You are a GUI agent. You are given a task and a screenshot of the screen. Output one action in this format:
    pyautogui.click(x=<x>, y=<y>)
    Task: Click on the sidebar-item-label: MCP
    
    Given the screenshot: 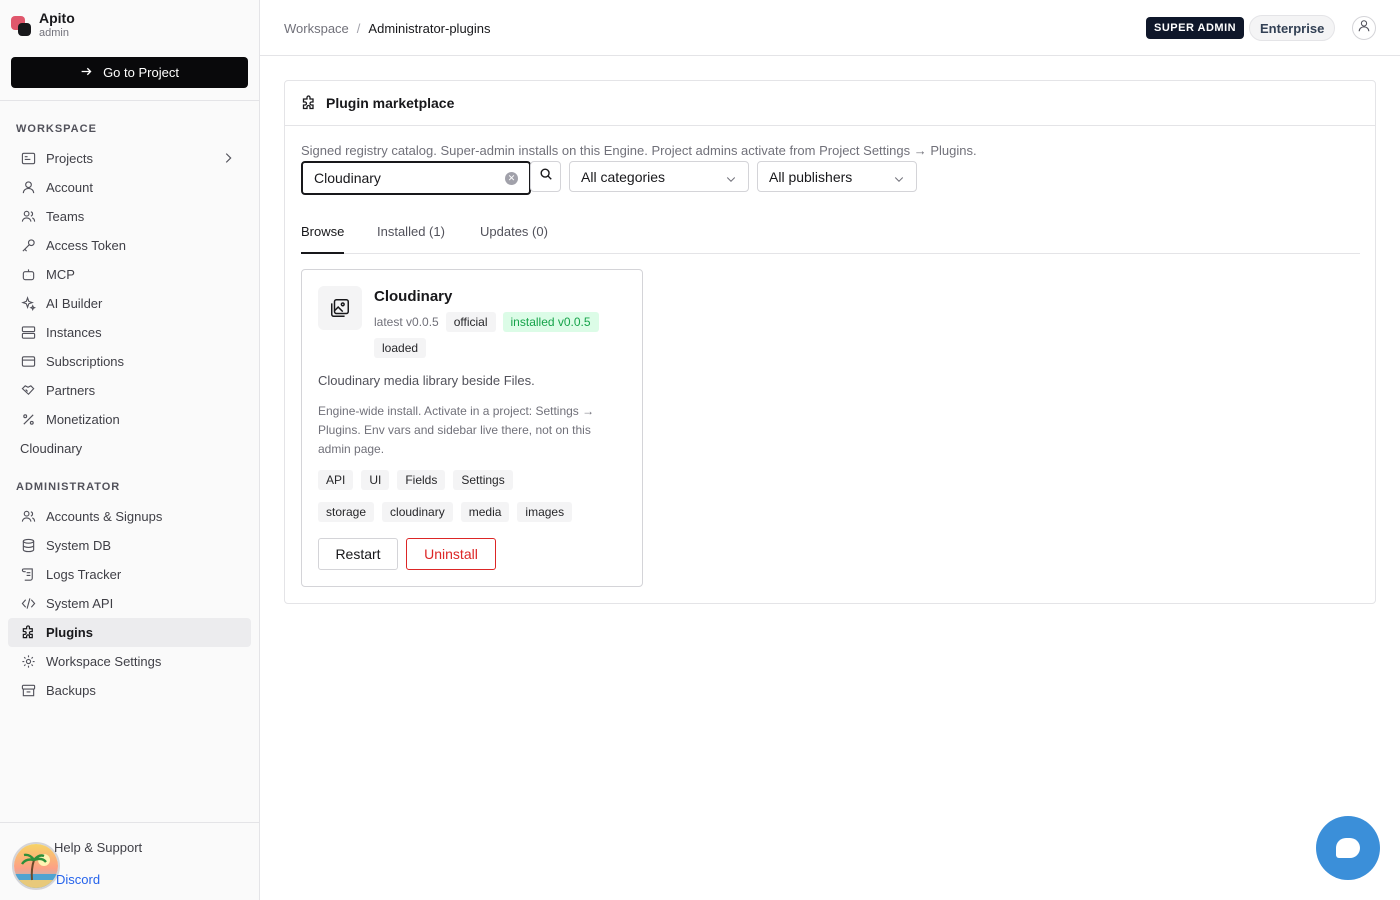 What is the action you would take?
    pyautogui.click(x=60, y=274)
    